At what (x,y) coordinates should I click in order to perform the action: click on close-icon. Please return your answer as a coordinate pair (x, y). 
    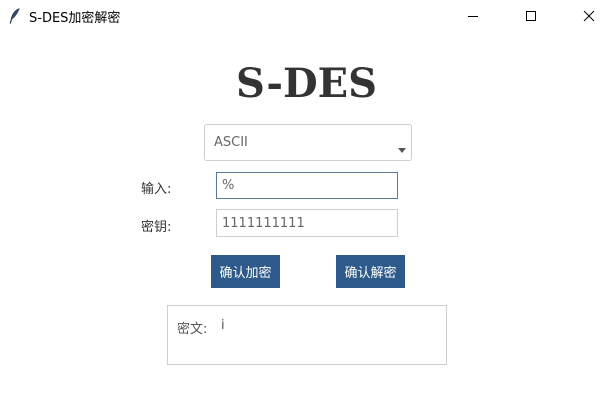
    Looking at the image, I should click on (589, 16).